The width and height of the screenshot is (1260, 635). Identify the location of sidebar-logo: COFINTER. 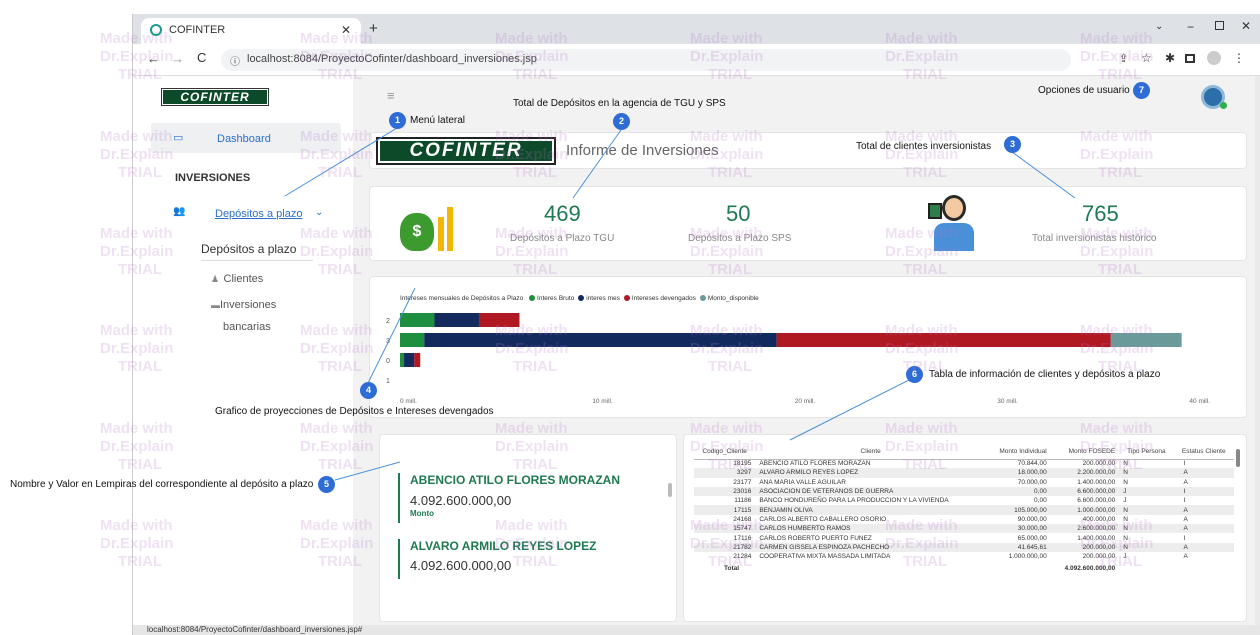
(215, 97).